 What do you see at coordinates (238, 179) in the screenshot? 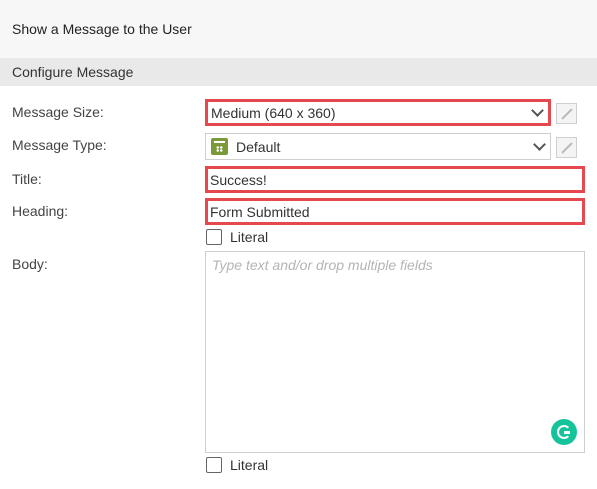
I see `title-value: Success!` at bounding box center [238, 179].